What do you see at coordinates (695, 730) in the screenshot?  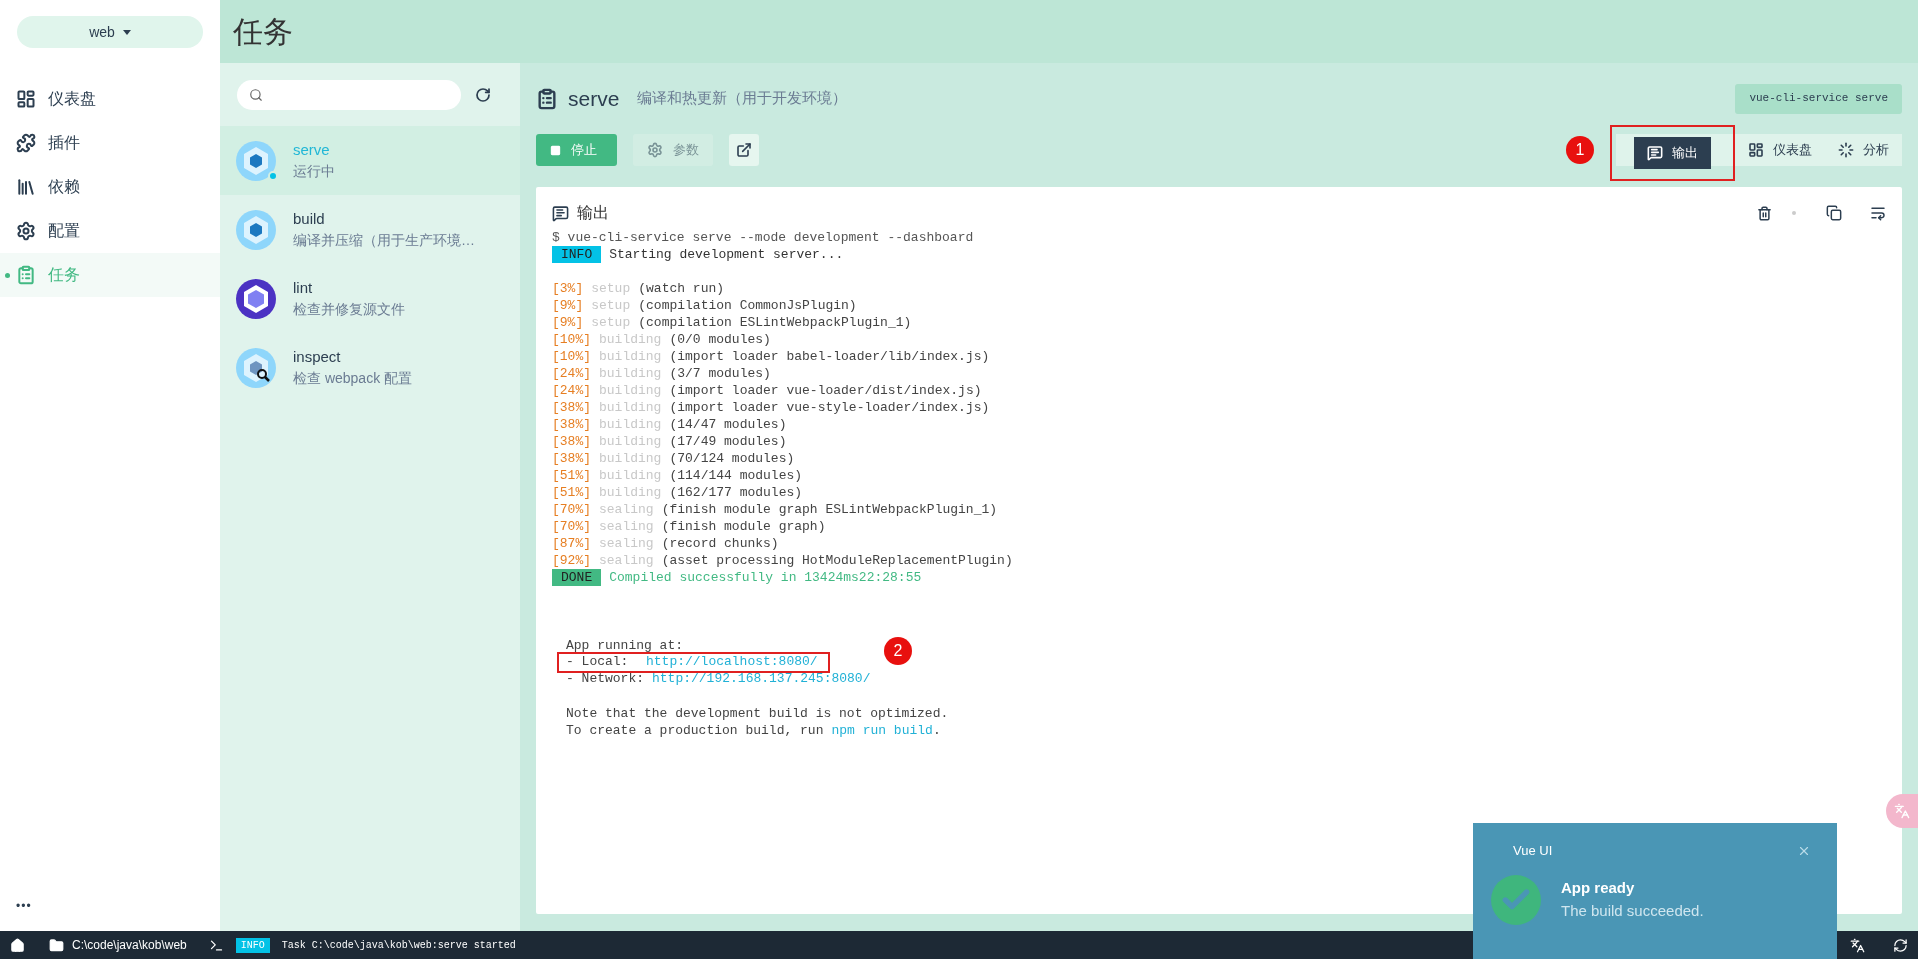 I see `log-line: To create a production build, run` at bounding box center [695, 730].